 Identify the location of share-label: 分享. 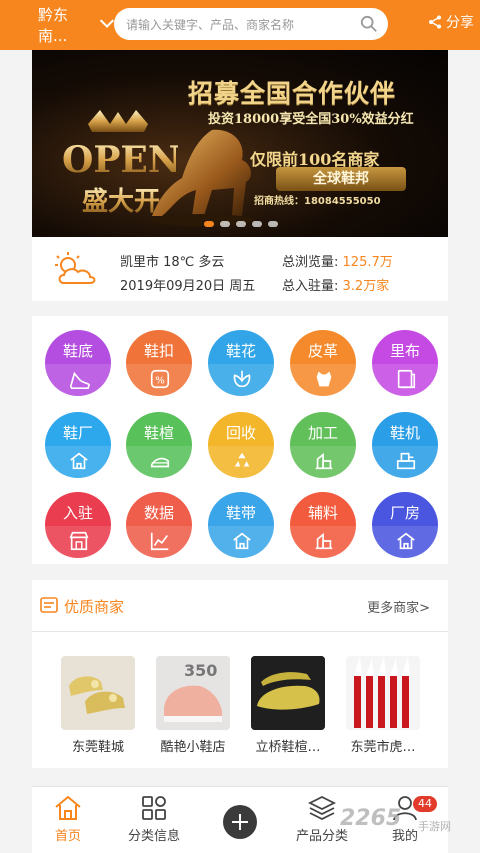
(460, 23).